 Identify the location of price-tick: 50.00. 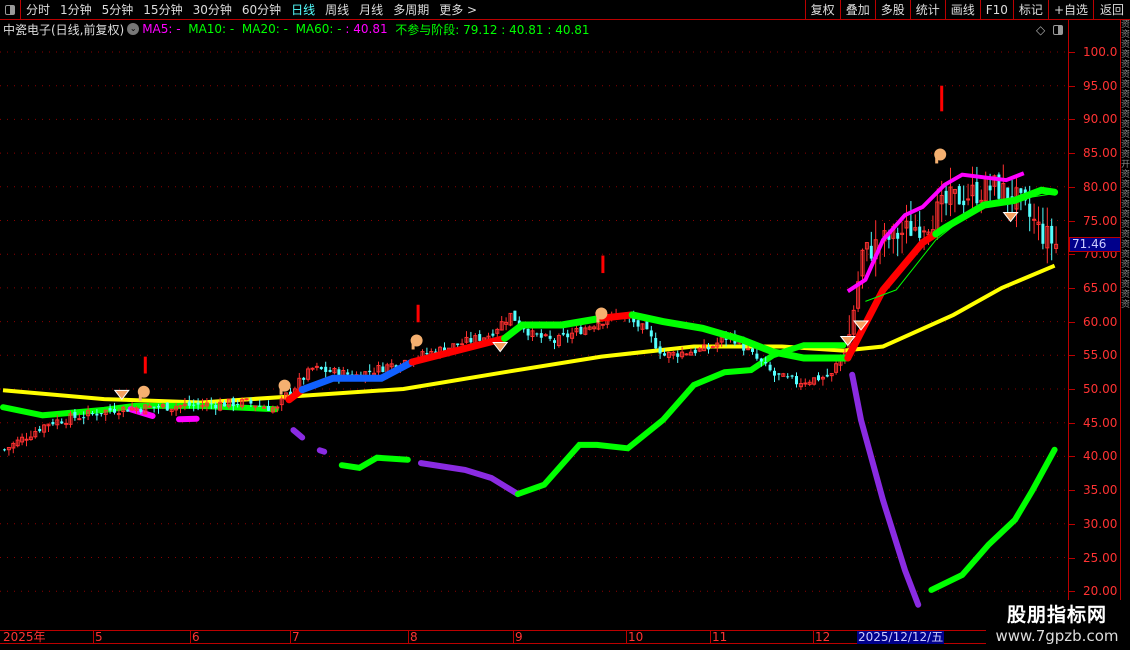
(1100, 389).